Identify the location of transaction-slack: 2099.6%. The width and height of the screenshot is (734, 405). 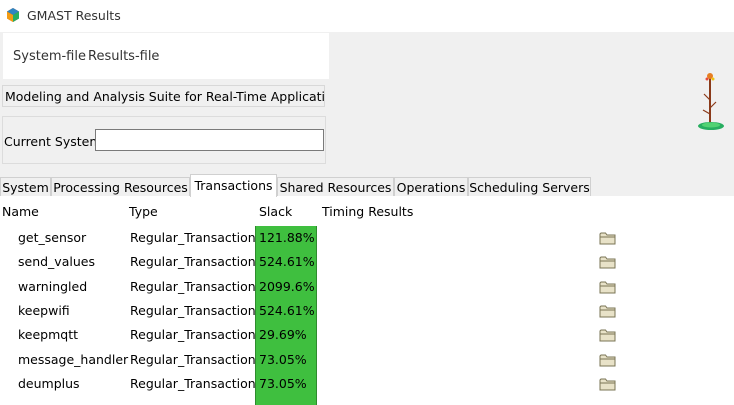
(287, 286).